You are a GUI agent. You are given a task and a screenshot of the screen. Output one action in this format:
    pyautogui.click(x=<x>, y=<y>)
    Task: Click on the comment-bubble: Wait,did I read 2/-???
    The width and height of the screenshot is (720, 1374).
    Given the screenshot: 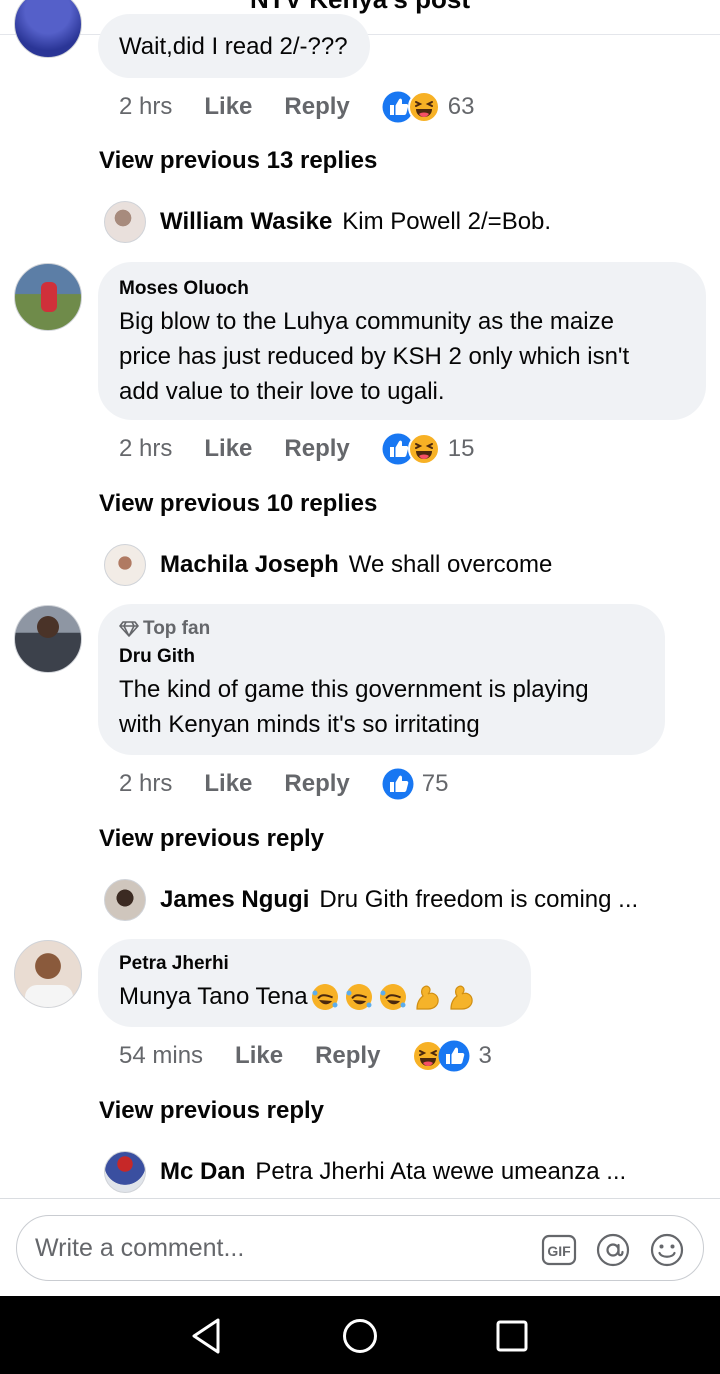 What is the action you would take?
    pyautogui.click(x=234, y=46)
    